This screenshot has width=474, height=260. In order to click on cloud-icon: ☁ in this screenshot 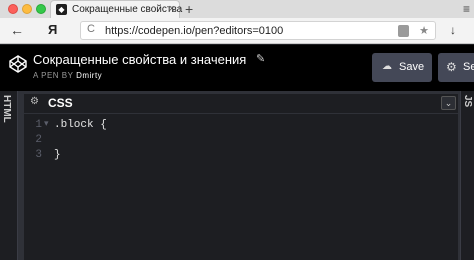, I will do `click(387, 66)`.